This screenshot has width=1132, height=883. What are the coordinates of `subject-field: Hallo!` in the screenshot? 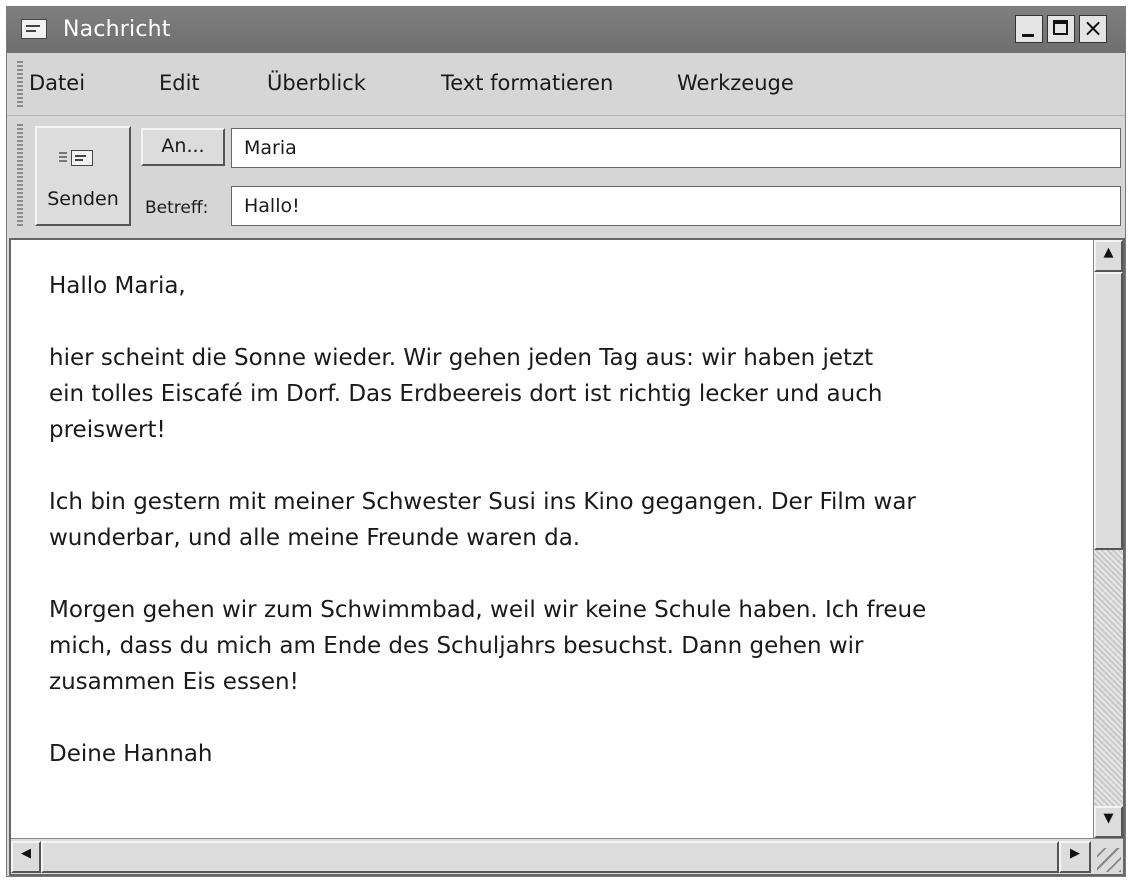 It's located at (676, 206).